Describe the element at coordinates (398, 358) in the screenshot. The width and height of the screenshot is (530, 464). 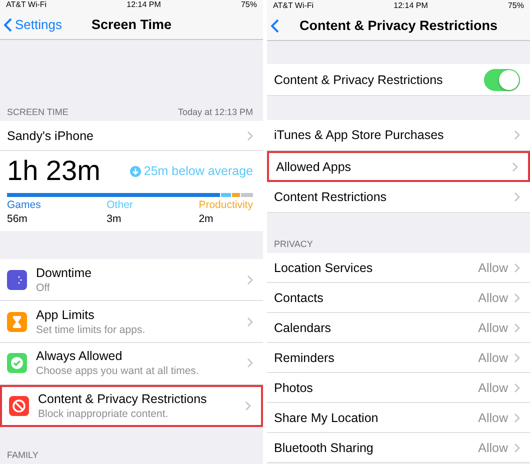
I see `settings-row: Reminders Allow` at that location.